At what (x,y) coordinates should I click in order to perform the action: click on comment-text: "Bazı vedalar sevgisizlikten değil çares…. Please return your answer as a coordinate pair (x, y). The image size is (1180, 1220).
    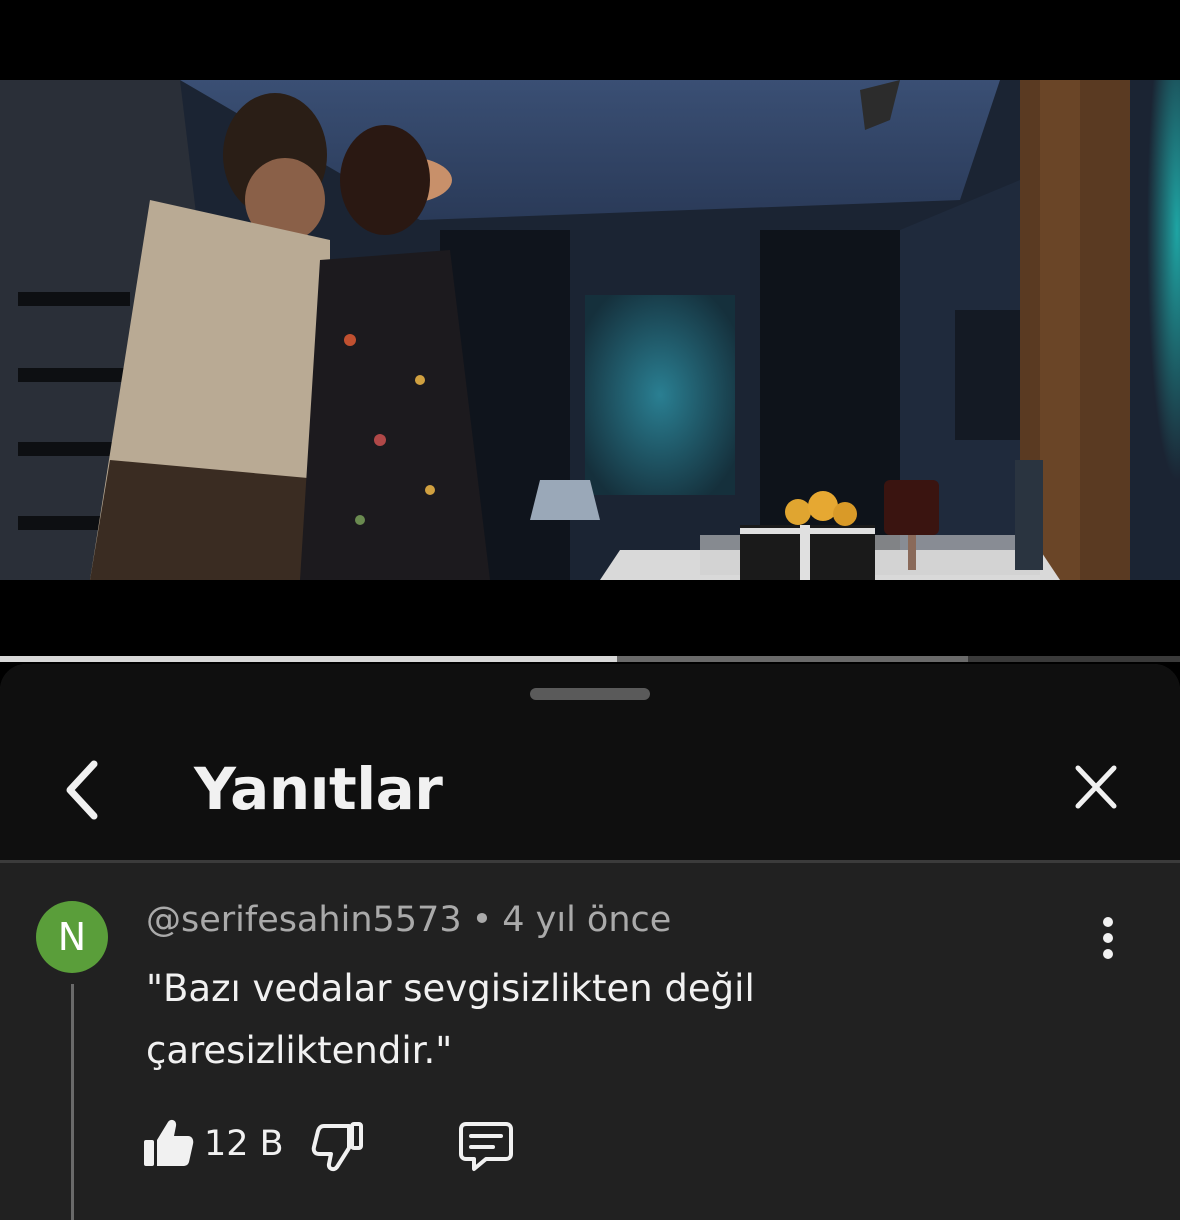
    Looking at the image, I should click on (450, 1019).